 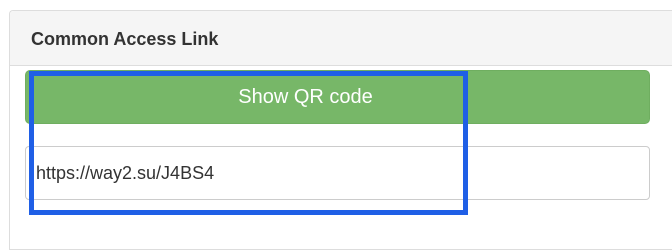 What do you see at coordinates (305, 96) in the screenshot?
I see `show-qr-code-label: Show QR code` at bounding box center [305, 96].